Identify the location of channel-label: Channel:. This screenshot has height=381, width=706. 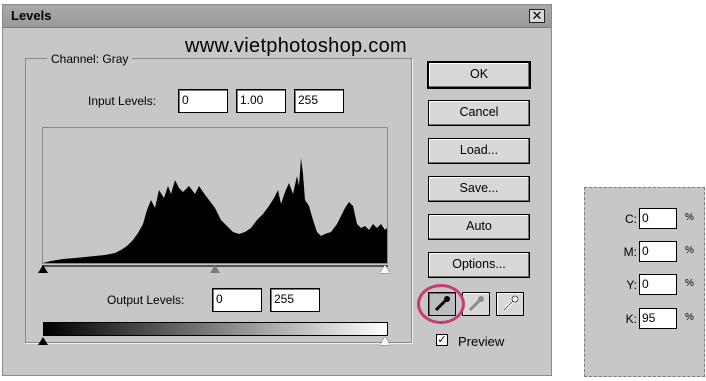
(75, 59).